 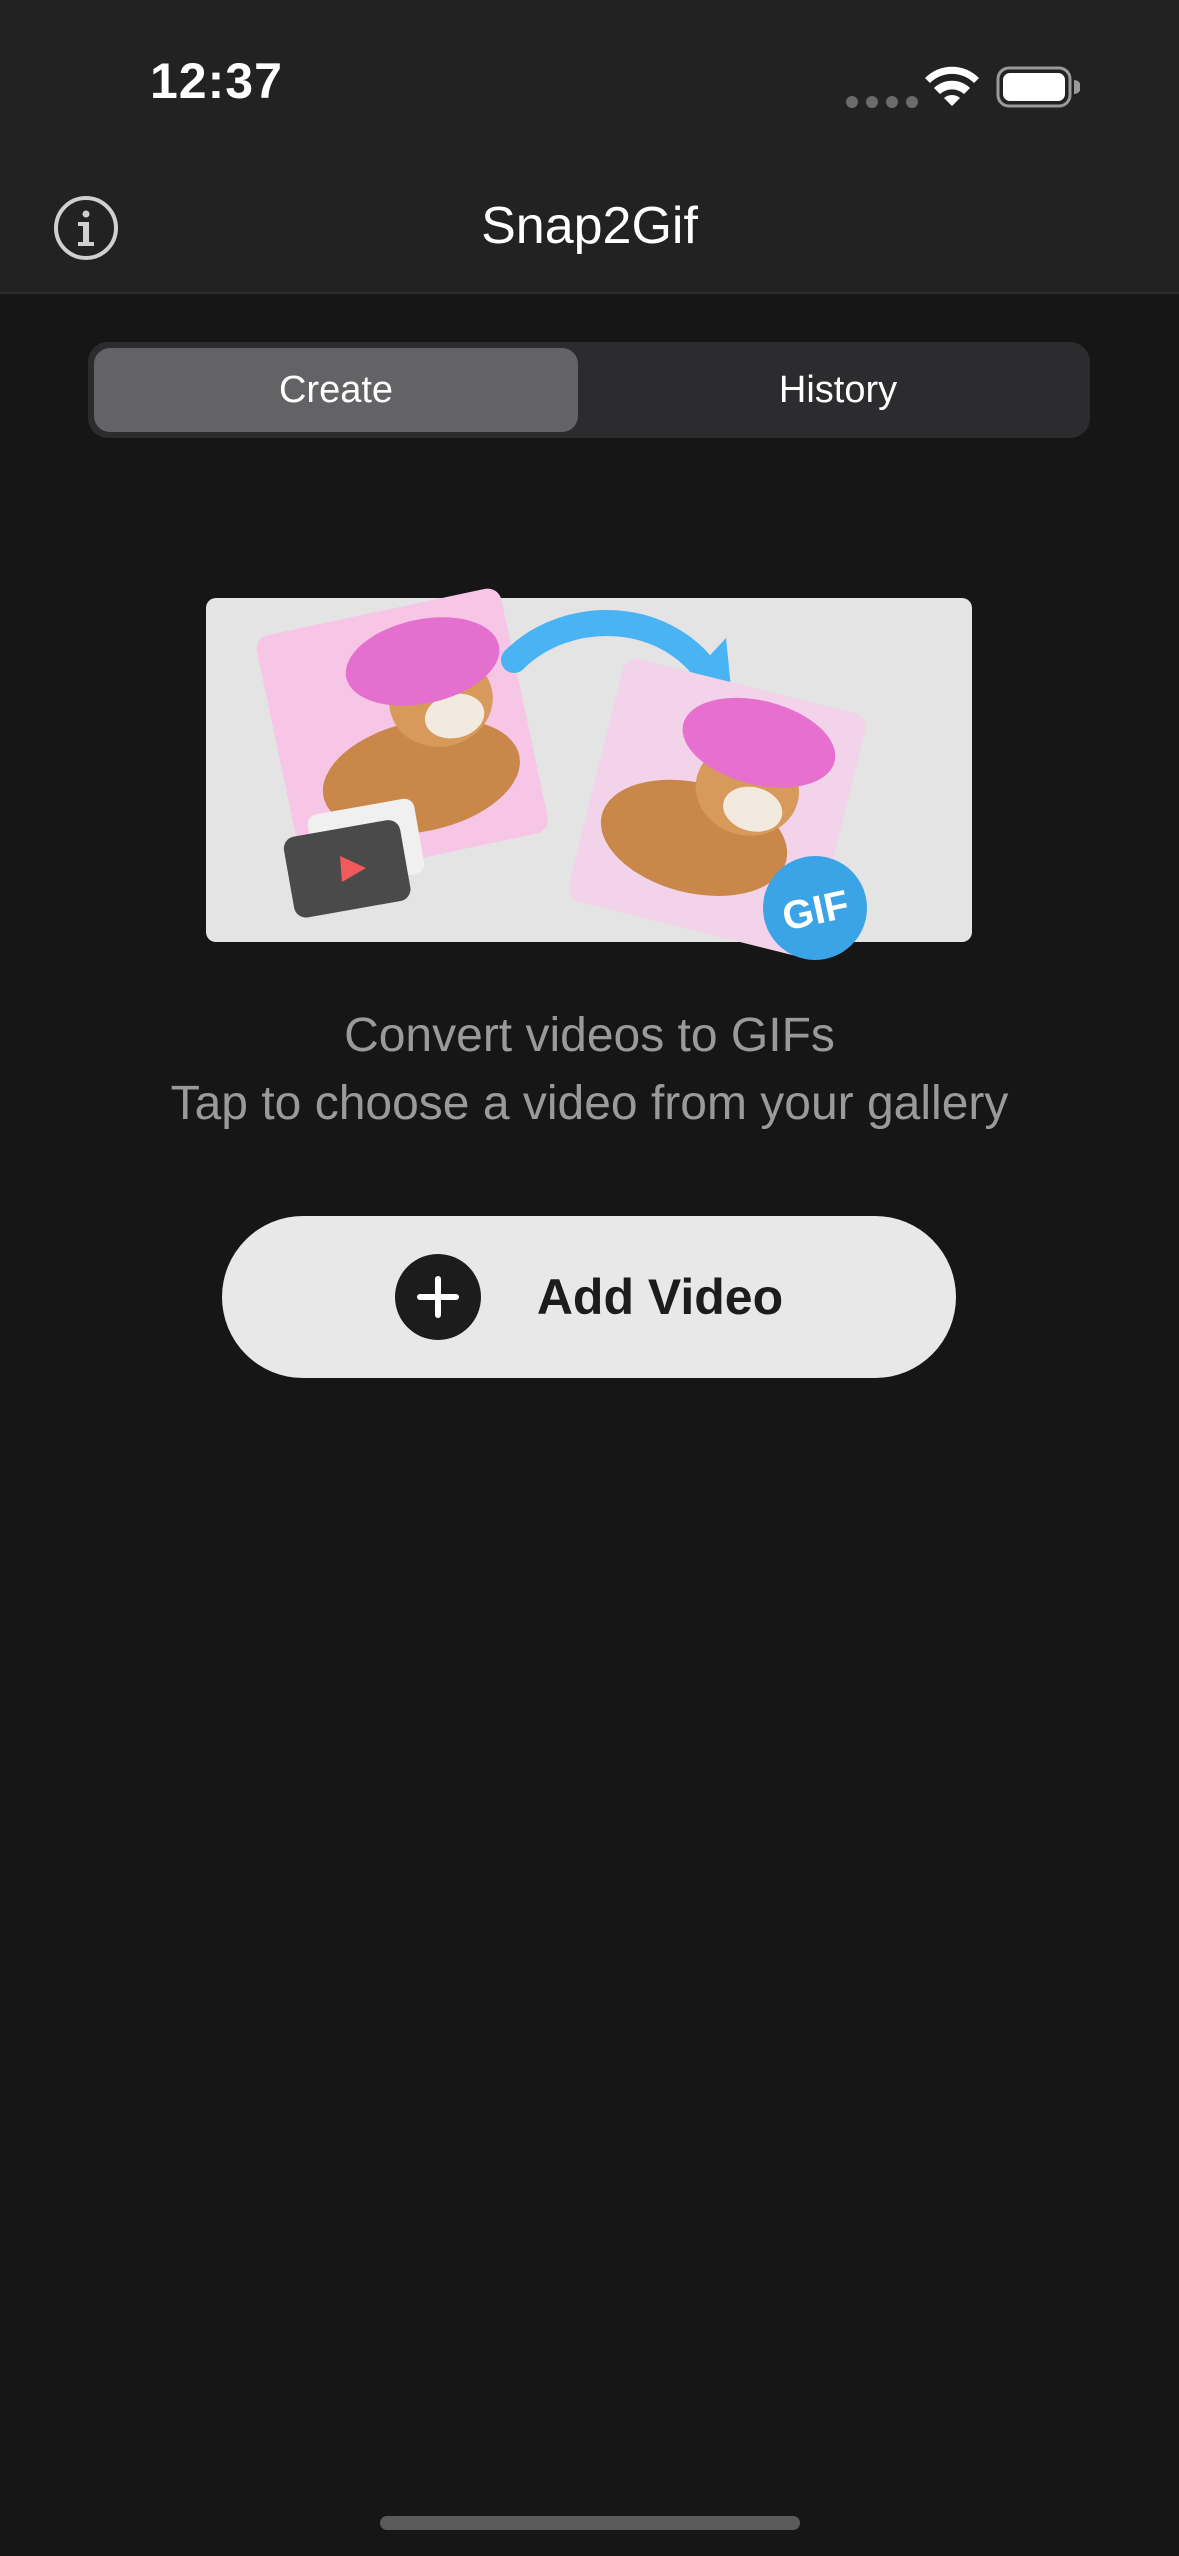 What do you see at coordinates (1038, 87) in the screenshot?
I see `battery-icon` at bounding box center [1038, 87].